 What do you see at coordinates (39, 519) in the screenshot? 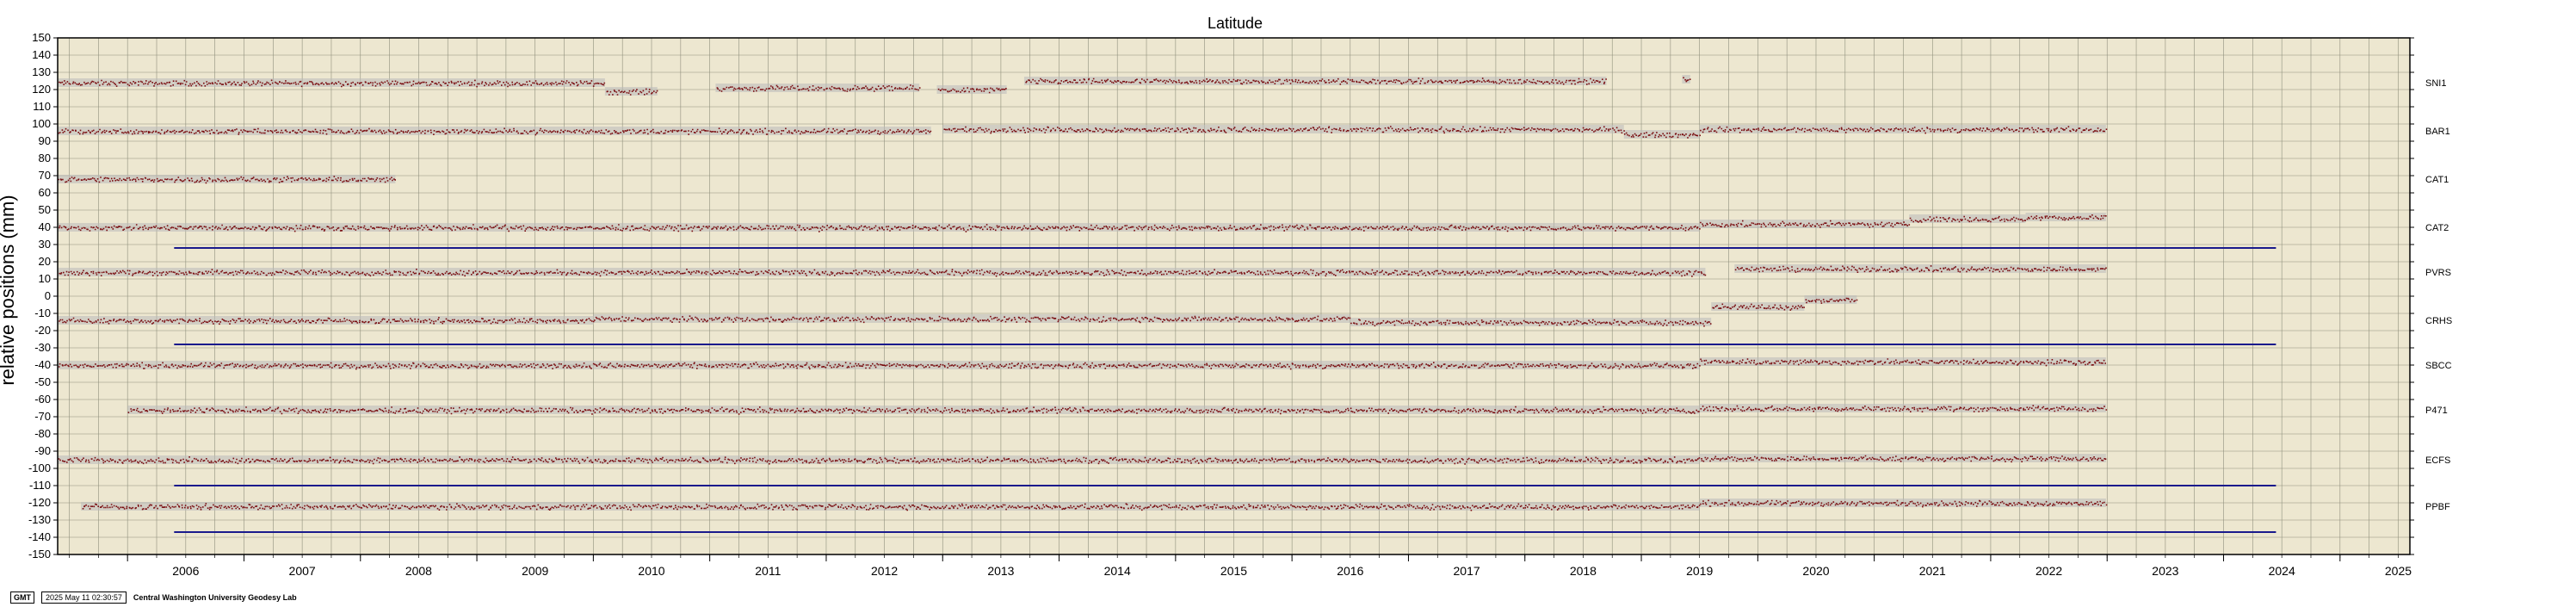
I see `y-tick-label: -130` at bounding box center [39, 519].